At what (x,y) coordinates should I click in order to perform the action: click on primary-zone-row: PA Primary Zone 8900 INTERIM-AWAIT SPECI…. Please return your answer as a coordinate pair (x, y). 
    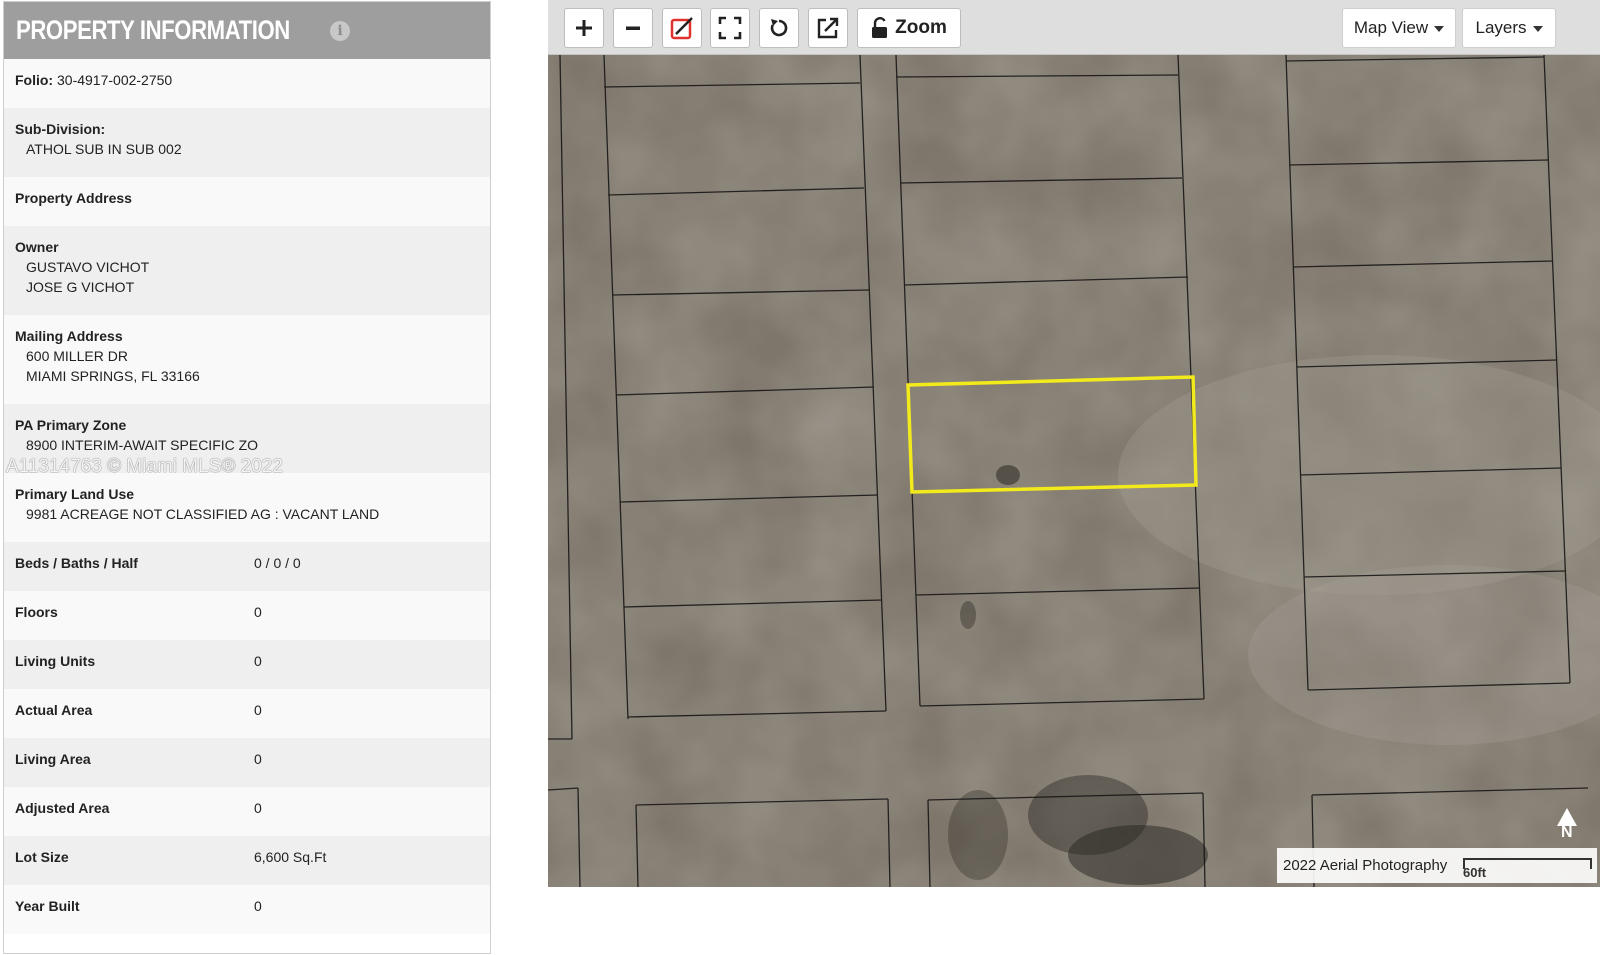
    Looking at the image, I should click on (247, 438).